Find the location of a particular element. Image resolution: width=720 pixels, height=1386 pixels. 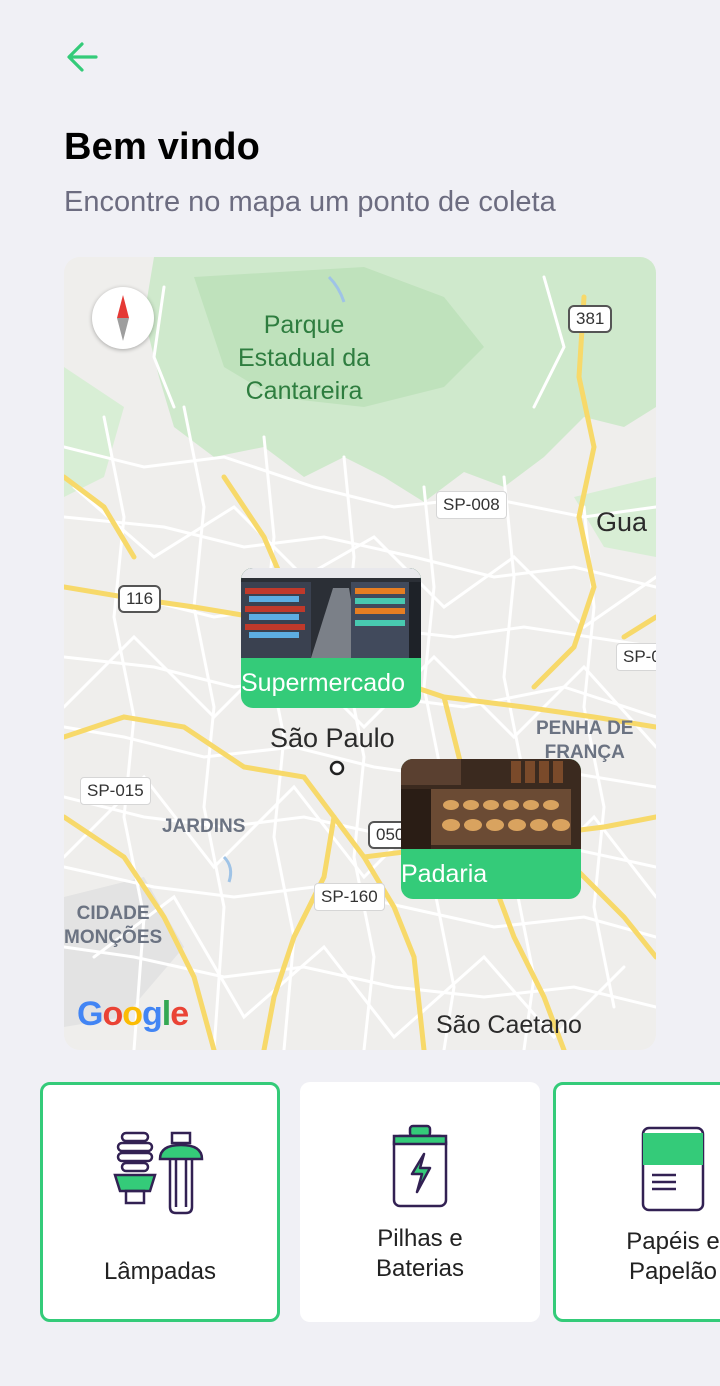

map-label-gua: Gua is located at coordinates (622, 522).